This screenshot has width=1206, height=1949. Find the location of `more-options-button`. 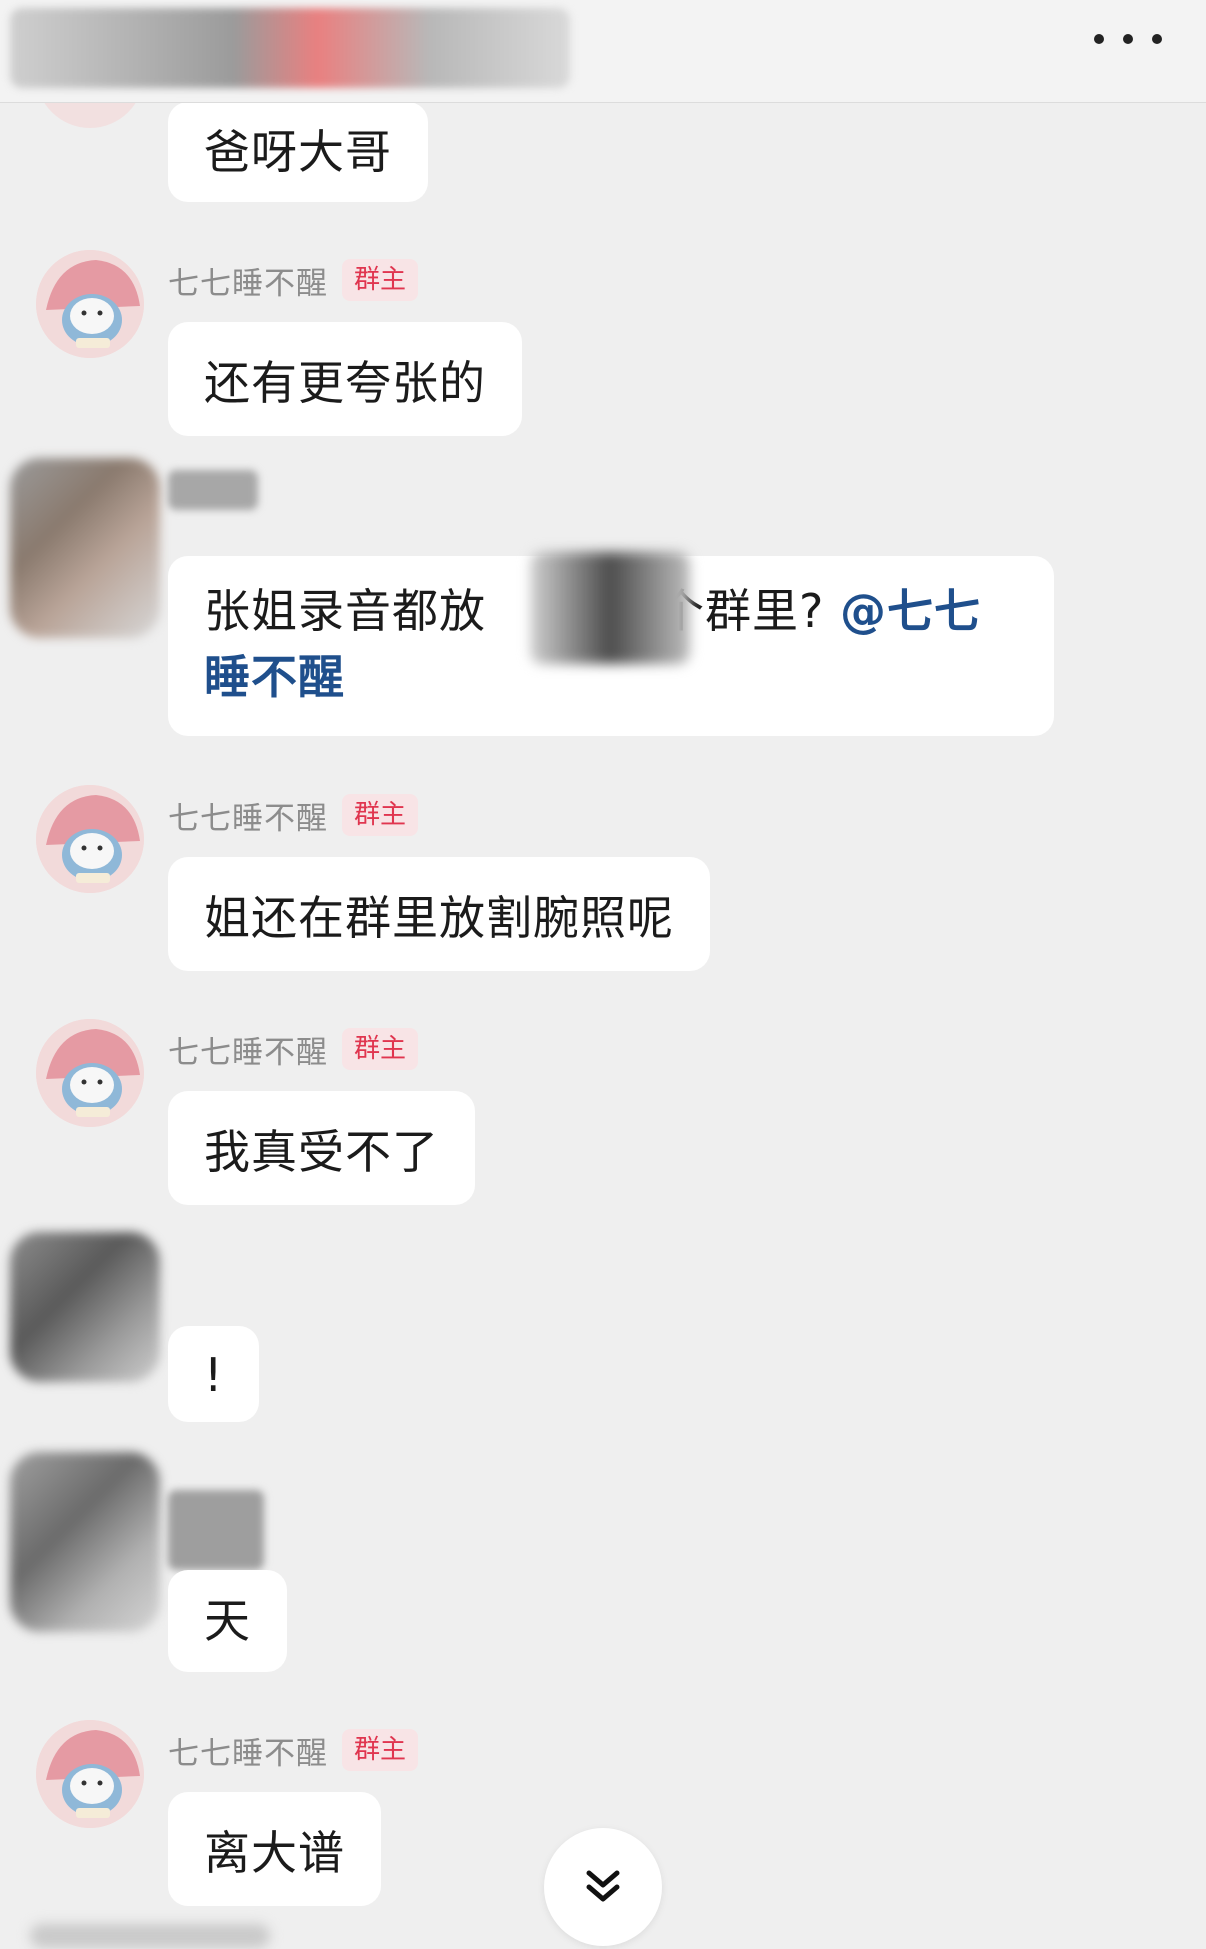

more-options-button is located at coordinates (1128, 39).